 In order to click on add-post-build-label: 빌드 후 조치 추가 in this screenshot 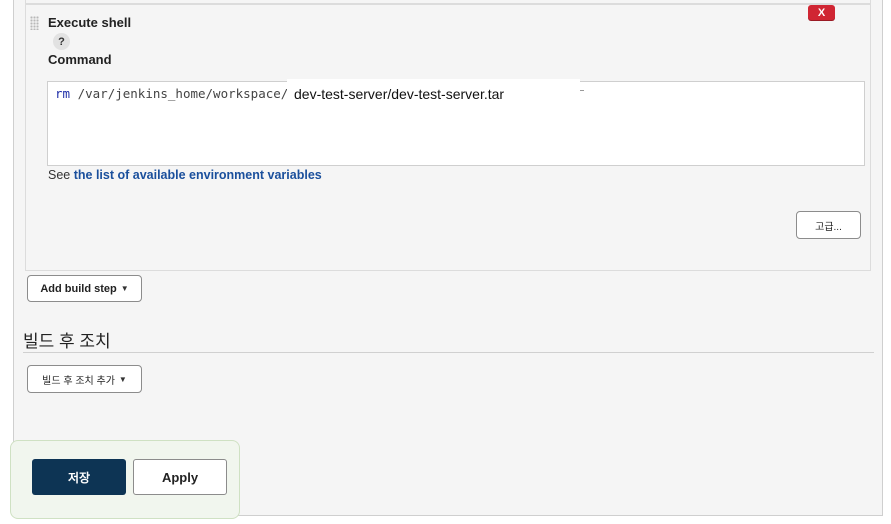, I will do `click(78, 381)`.